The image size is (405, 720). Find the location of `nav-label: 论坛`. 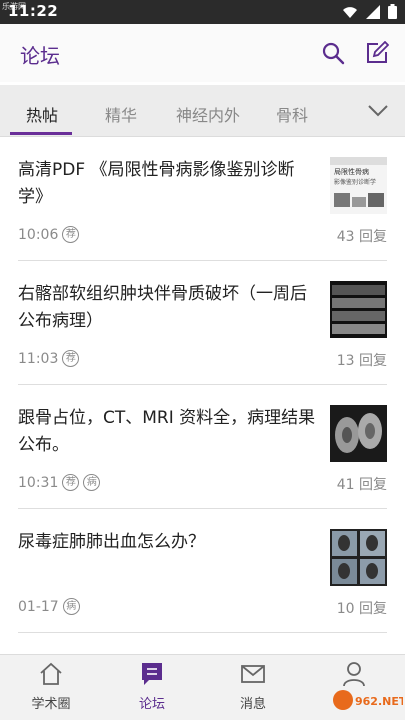

nav-label: 论坛 is located at coordinates (151, 704).